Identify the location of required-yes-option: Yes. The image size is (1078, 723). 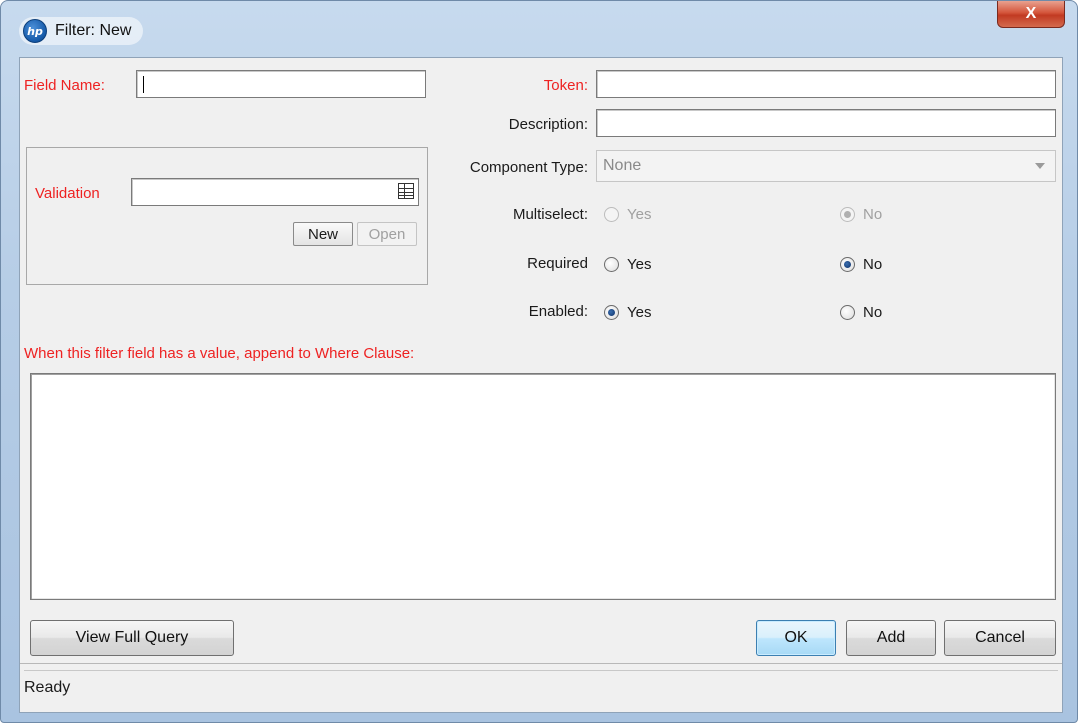
(627, 264).